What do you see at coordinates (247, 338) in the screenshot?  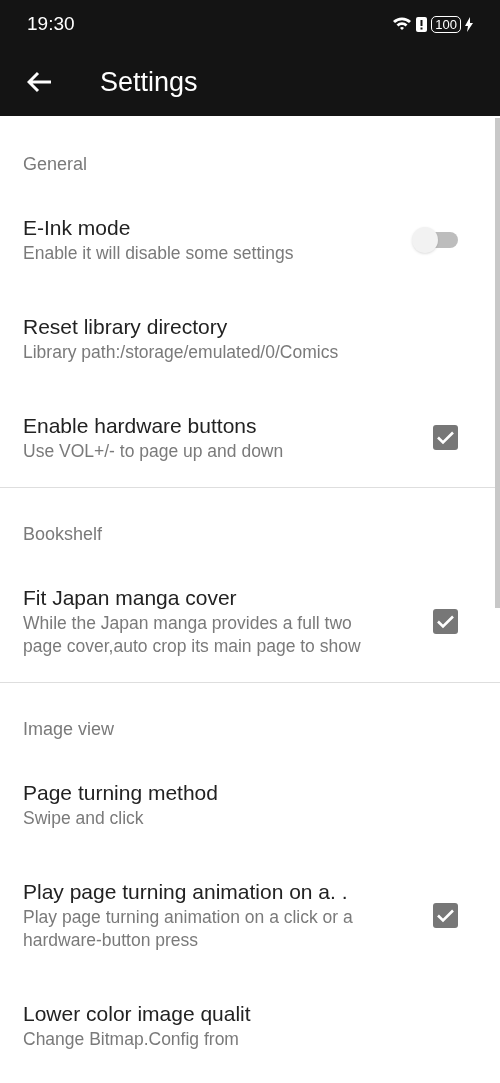 I see `settings-item: Reset library directory Library path:/storage/emulated/0/Comics` at bounding box center [247, 338].